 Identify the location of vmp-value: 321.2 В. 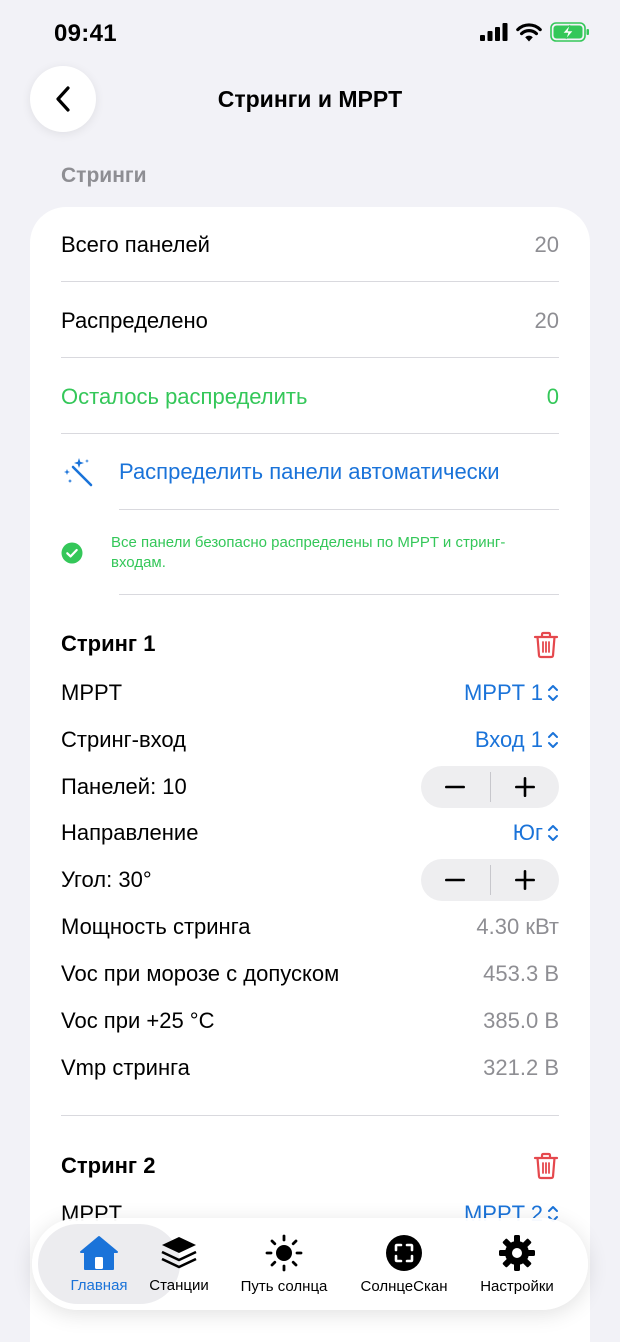
(521, 1067).